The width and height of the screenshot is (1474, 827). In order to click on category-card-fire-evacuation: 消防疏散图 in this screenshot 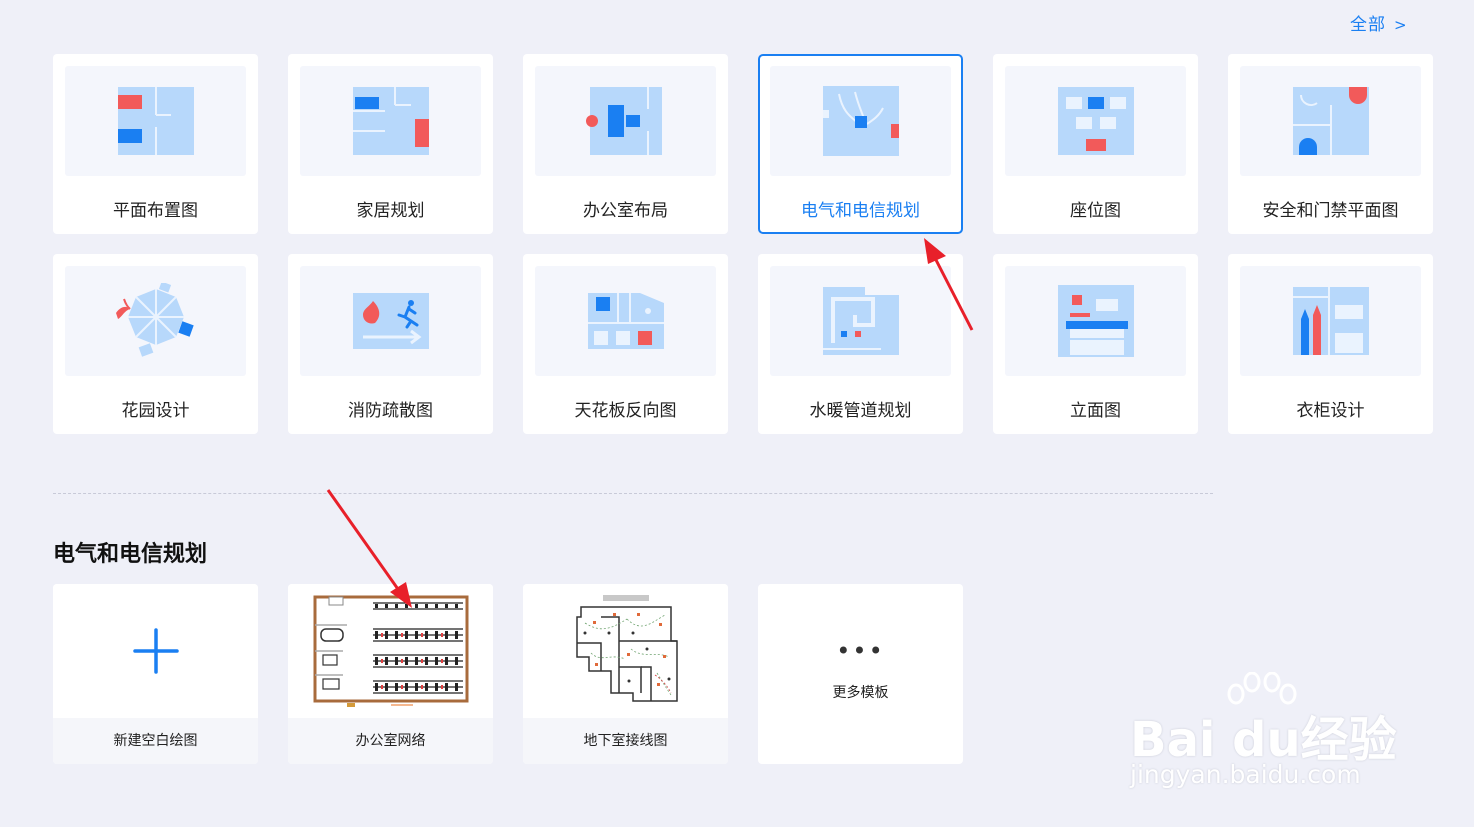, I will do `click(390, 344)`.